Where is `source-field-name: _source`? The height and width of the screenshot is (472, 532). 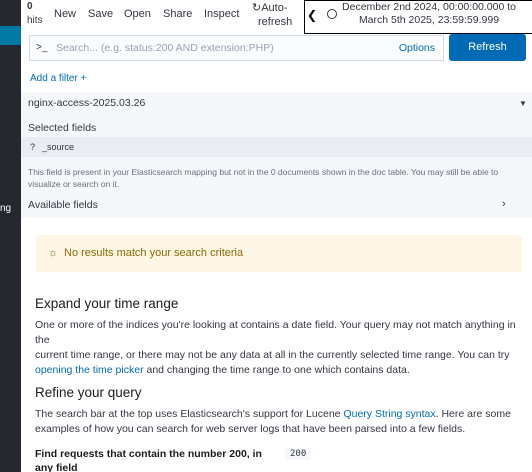
source-field-name: _source is located at coordinates (58, 147).